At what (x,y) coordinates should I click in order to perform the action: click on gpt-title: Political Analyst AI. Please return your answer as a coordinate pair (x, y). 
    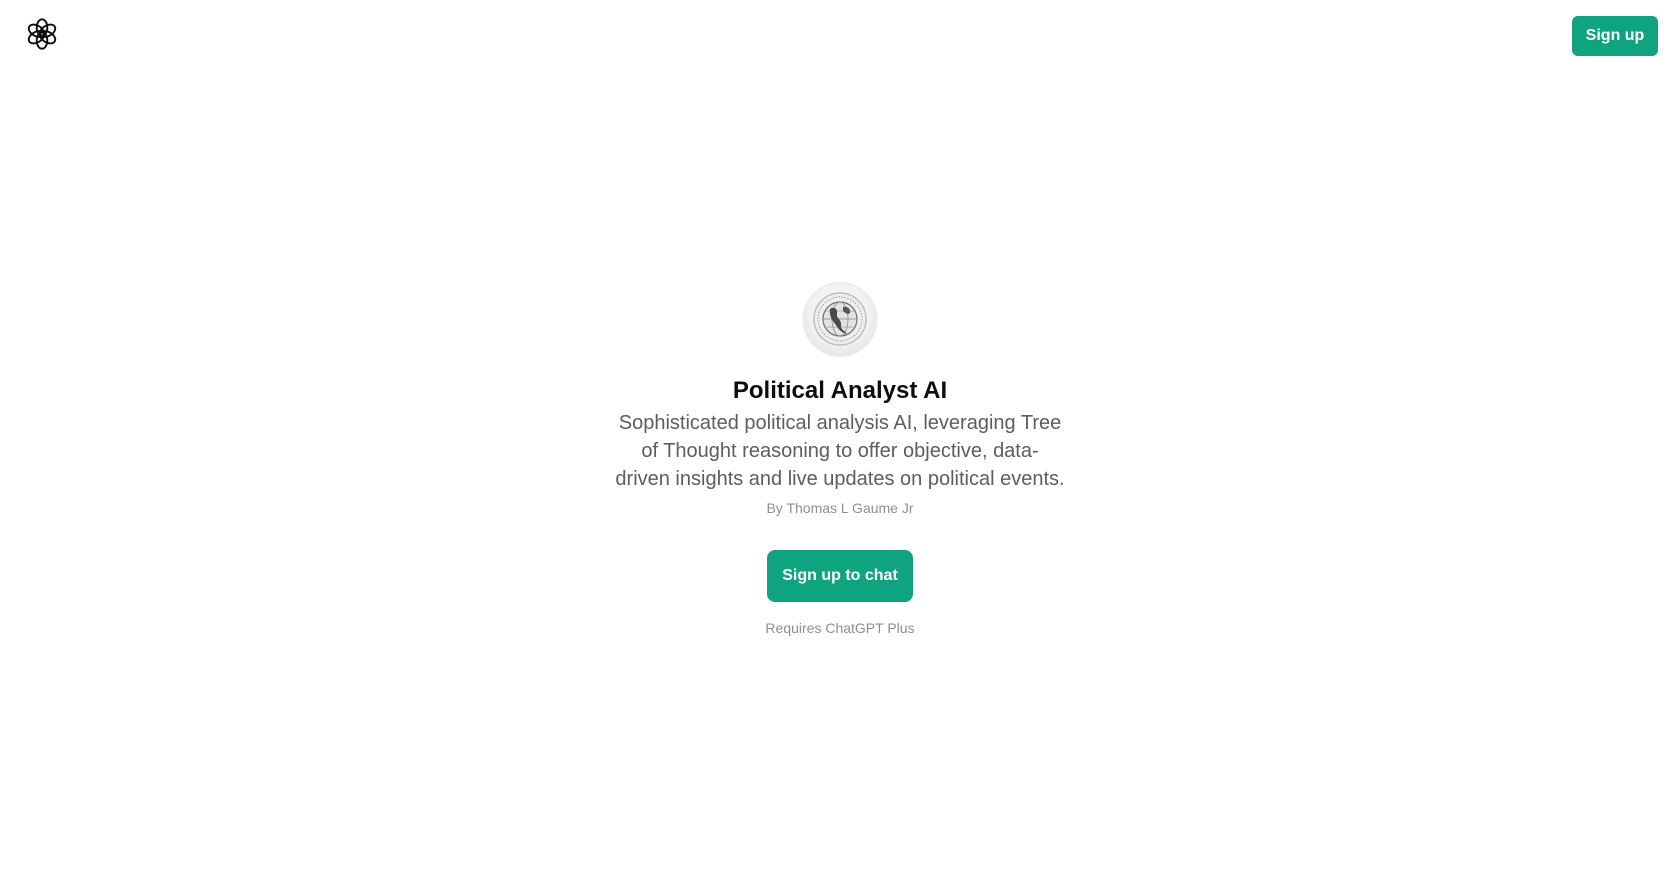
    Looking at the image, I should click on (840, 390).